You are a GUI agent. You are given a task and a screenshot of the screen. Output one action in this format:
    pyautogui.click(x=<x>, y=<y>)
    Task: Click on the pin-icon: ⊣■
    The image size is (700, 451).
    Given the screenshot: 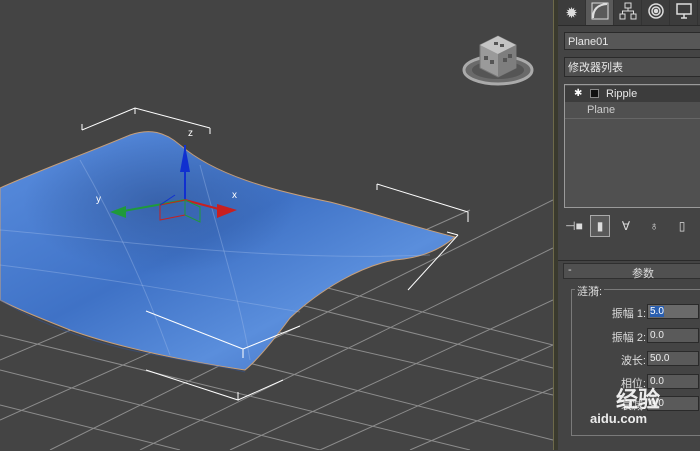 What is the action you would take?
    pyautogui.click(x=574, y=226)
    